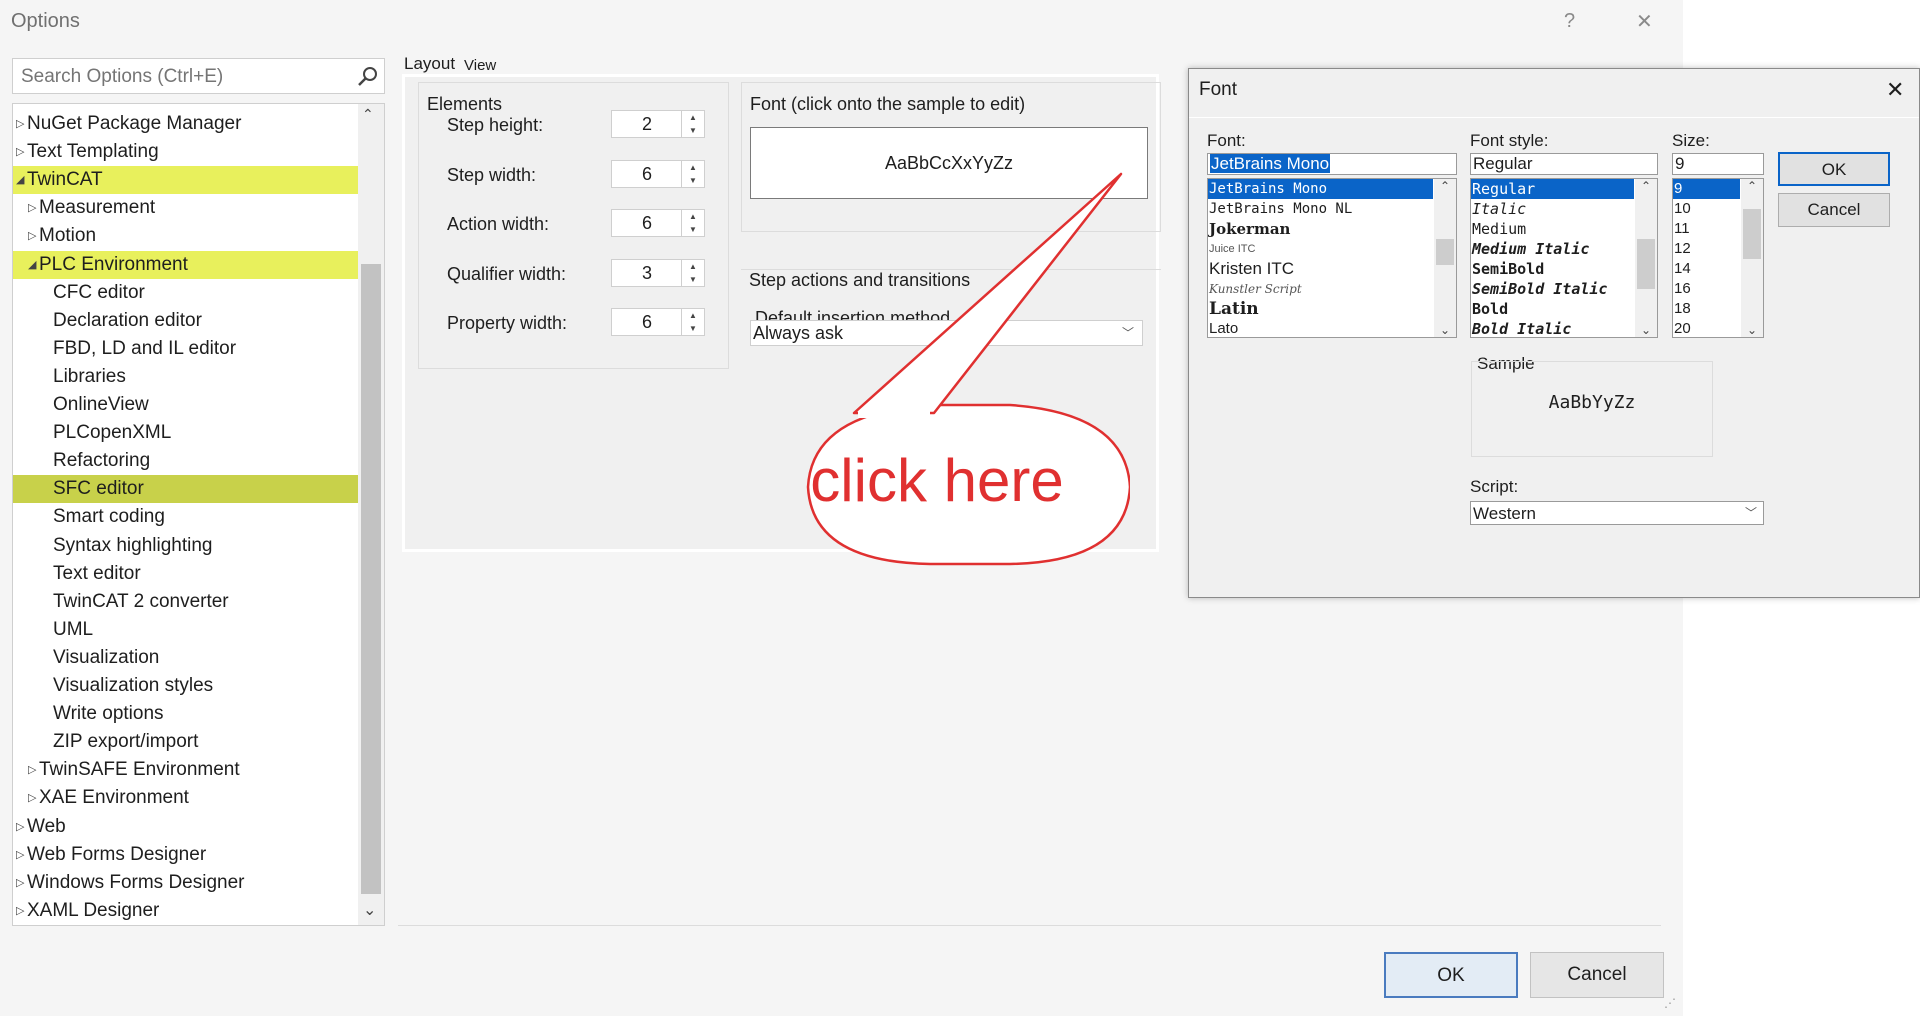 This screenshot has width=1920, height=1016. What do you see at coordinates (1552, 229) in the screenshot?
I see `list-item: Medium` at bounding box center [1552, 229].